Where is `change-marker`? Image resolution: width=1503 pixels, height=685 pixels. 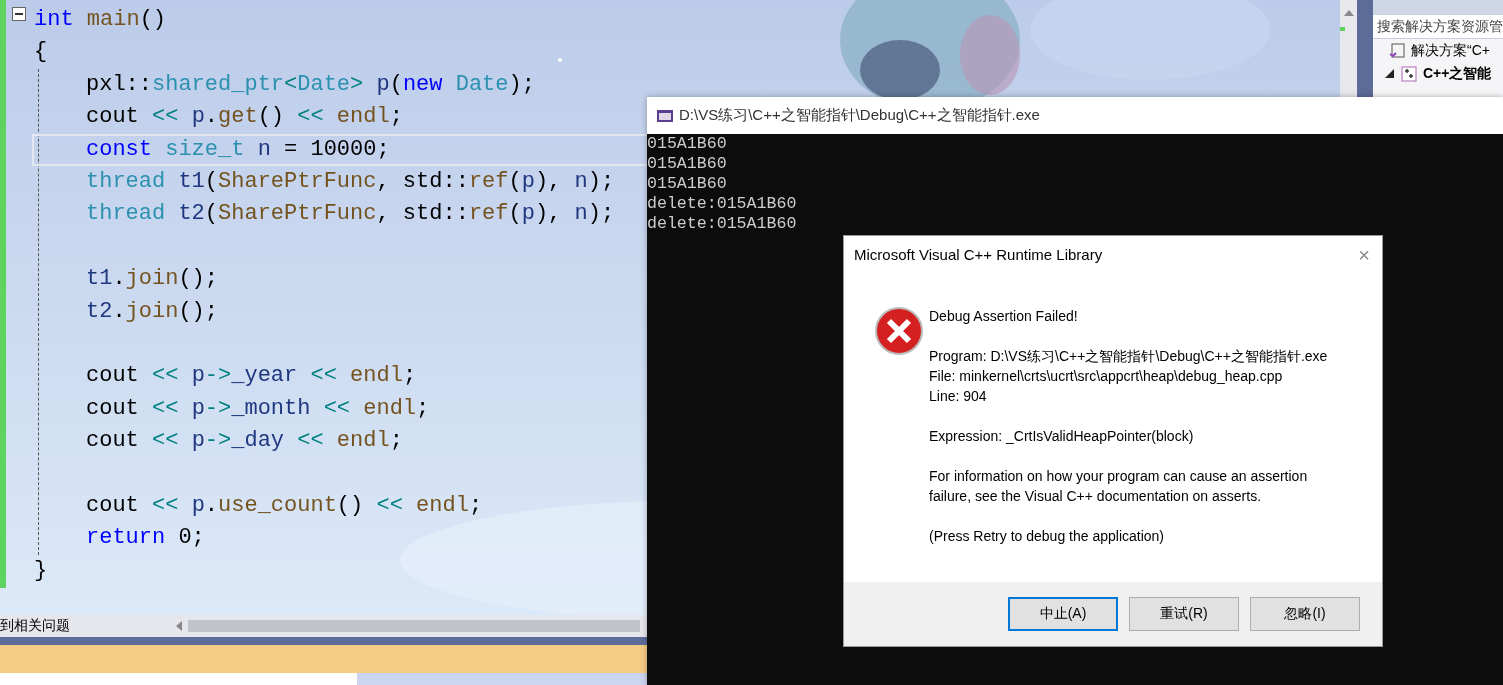
change-marker is located at coordinates (1342, 29).